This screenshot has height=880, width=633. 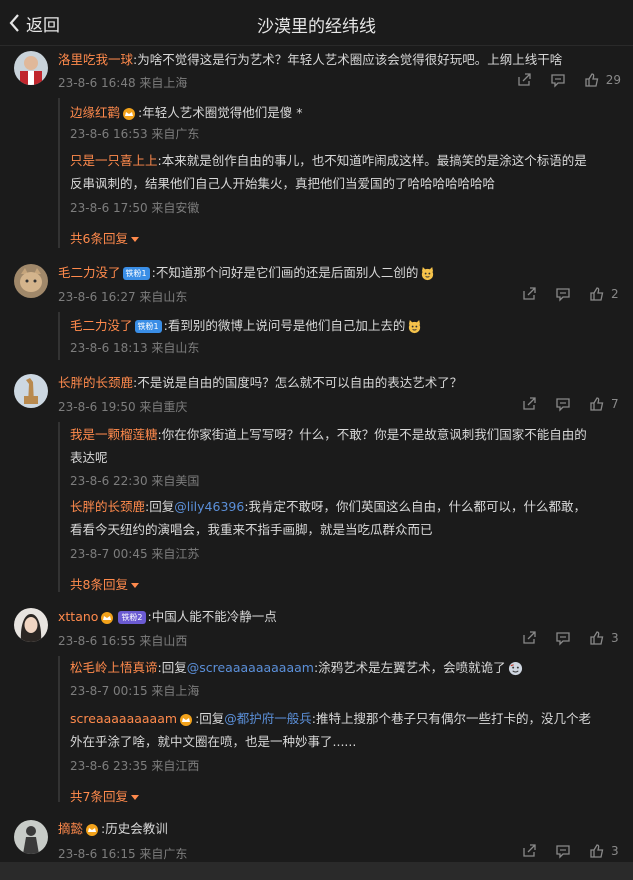 What do you see at coordinates (316, 27) in the screenshot?
I see `page-title: 沙漠里的经纬线` at bounding box center [316, 27].